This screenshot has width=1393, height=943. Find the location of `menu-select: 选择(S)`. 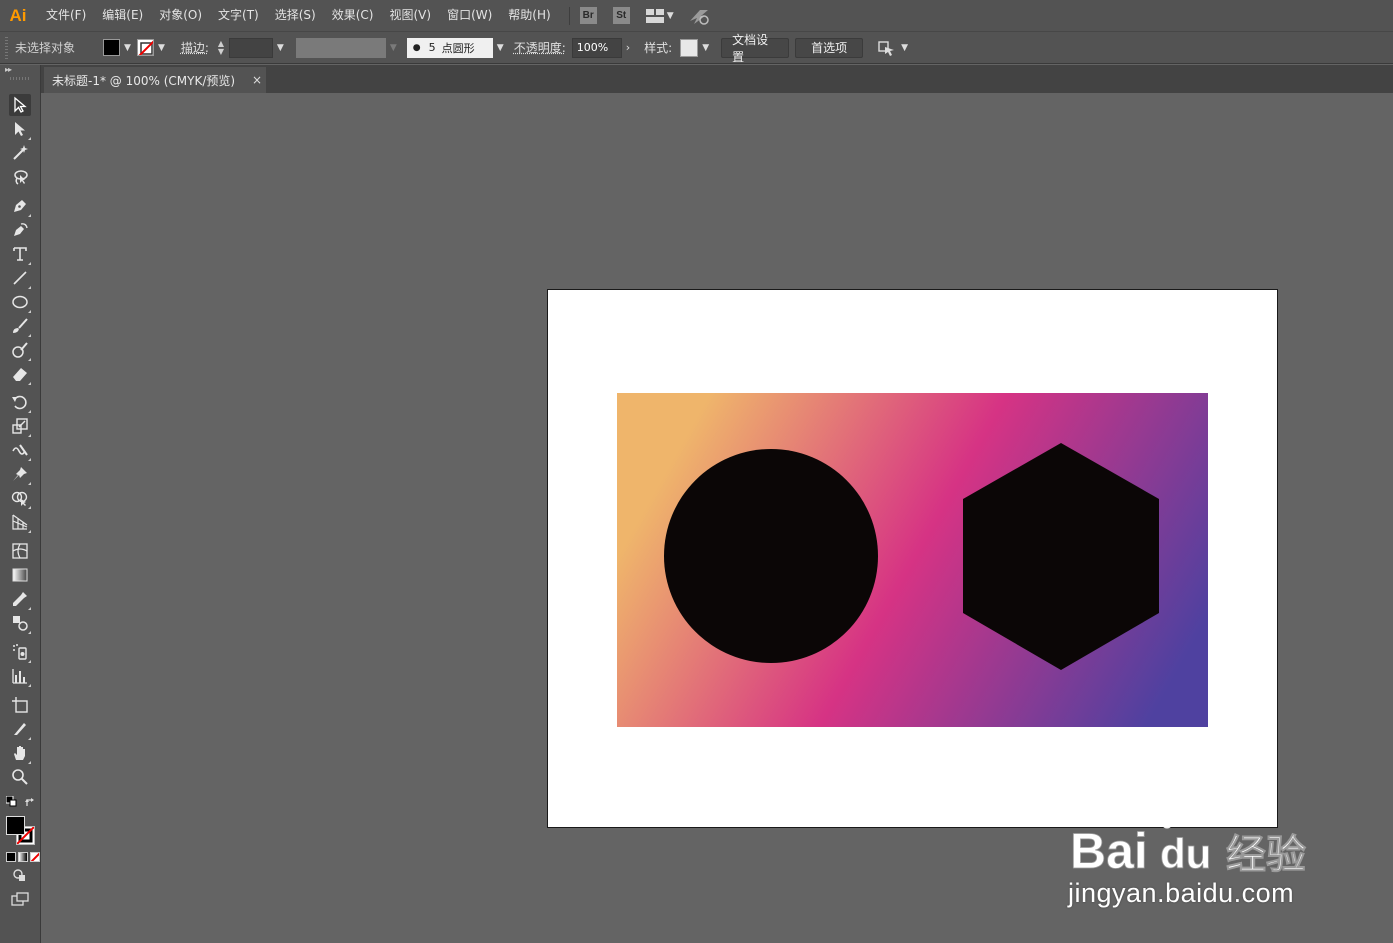

menu-select: 选择(S) is located at coordinates (295, 15).